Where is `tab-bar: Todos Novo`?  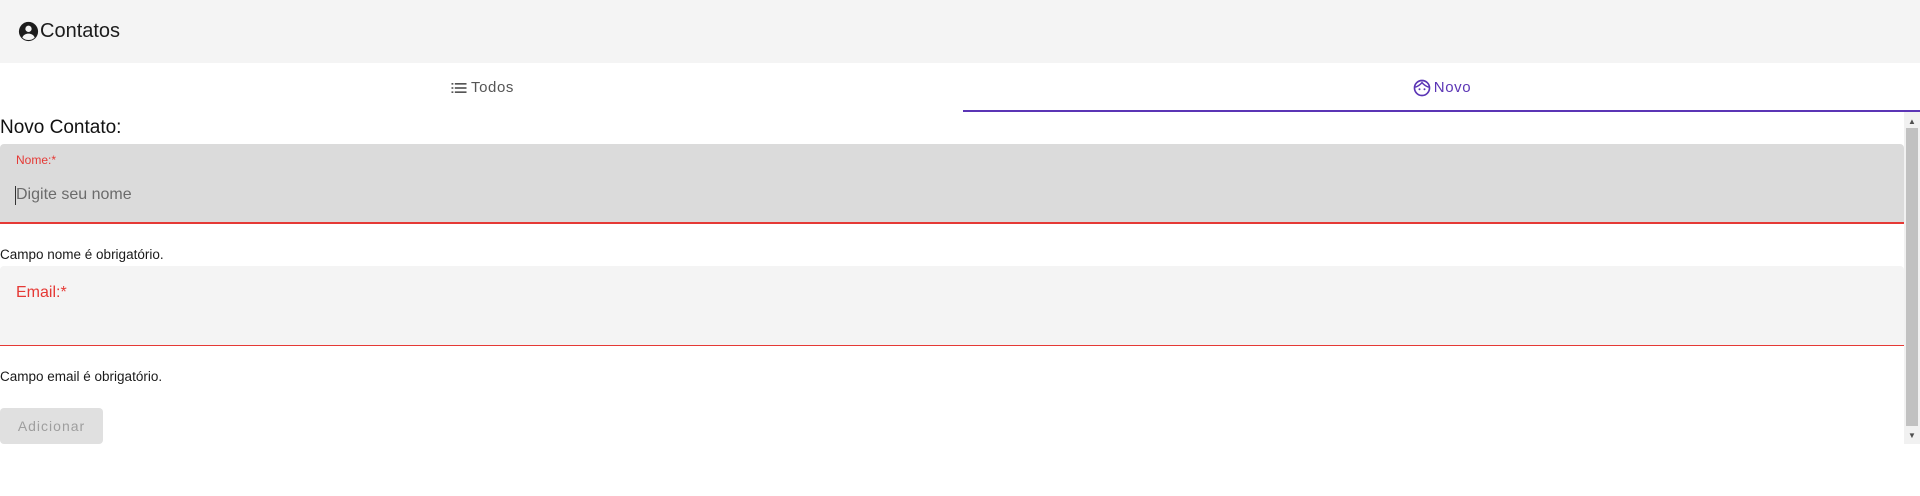
tab-bar: Todos Novo is located at coordinates (960, 87).